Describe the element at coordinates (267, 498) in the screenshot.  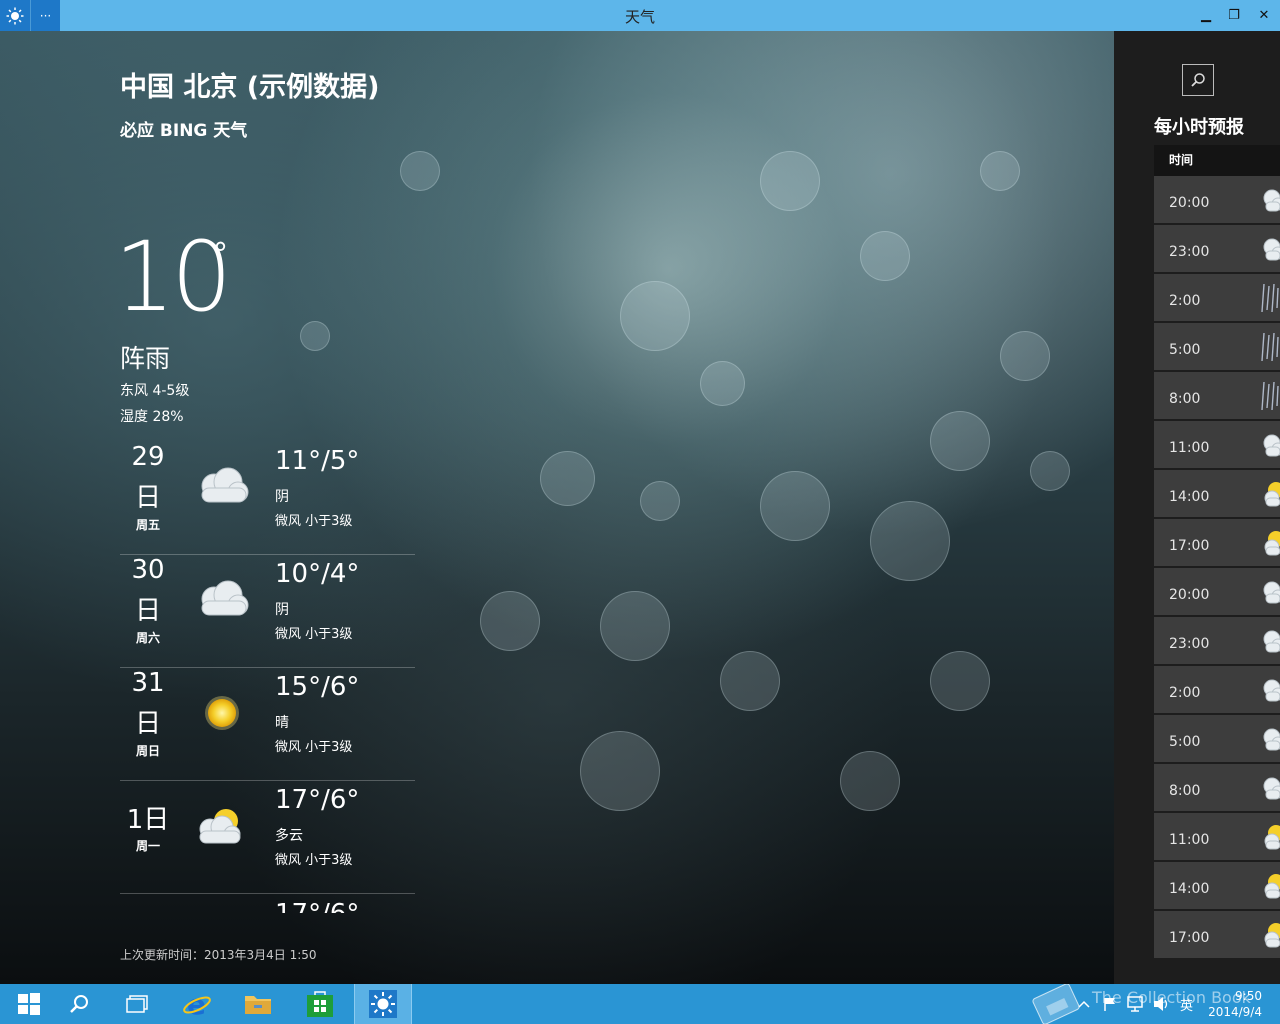
I see `daily-forecast-item: 29 日 周五 11°/5° 阴 微风 小于3级` at that location.